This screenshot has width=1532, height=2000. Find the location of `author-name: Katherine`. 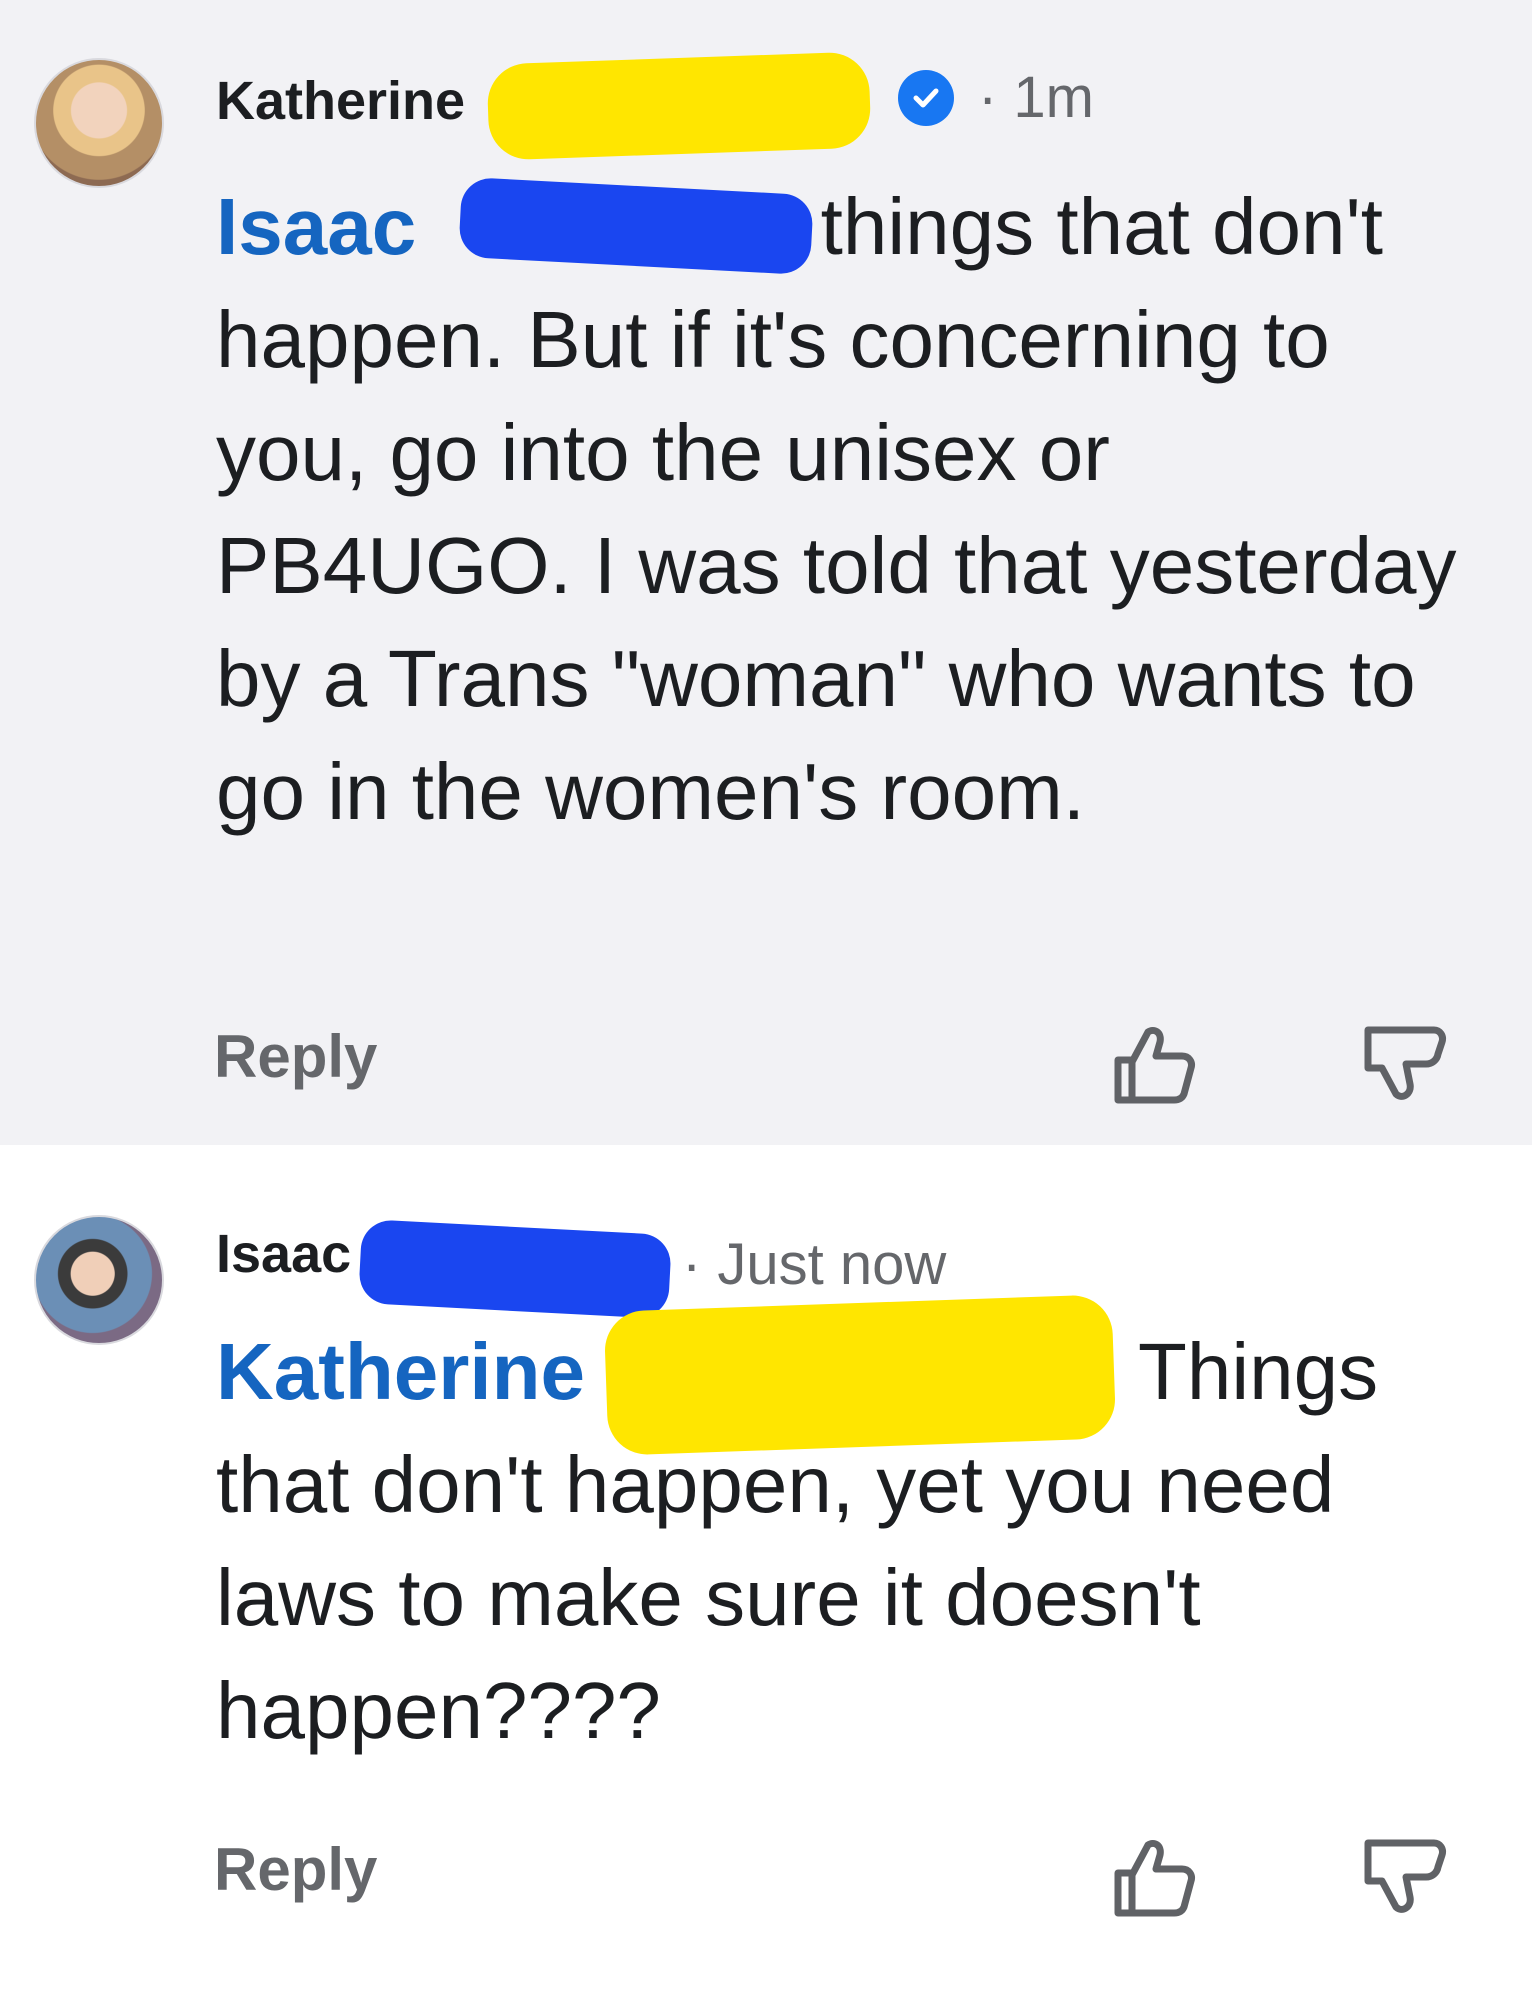

author-name: Katherine is located at coordinates (340, 101).